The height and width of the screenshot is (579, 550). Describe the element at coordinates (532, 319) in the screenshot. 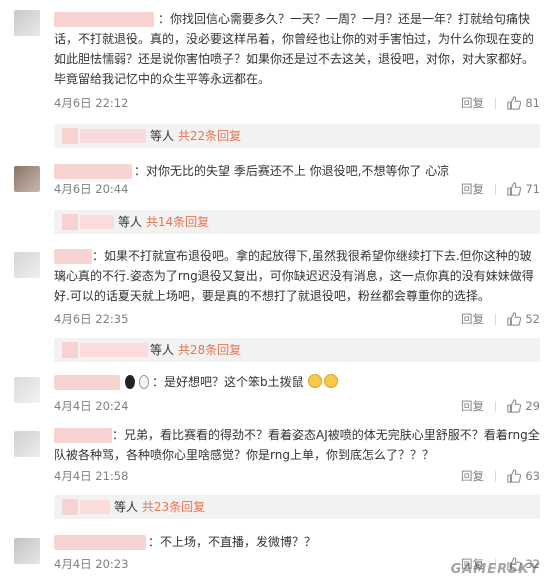

I see `like-count: 52` at that location.